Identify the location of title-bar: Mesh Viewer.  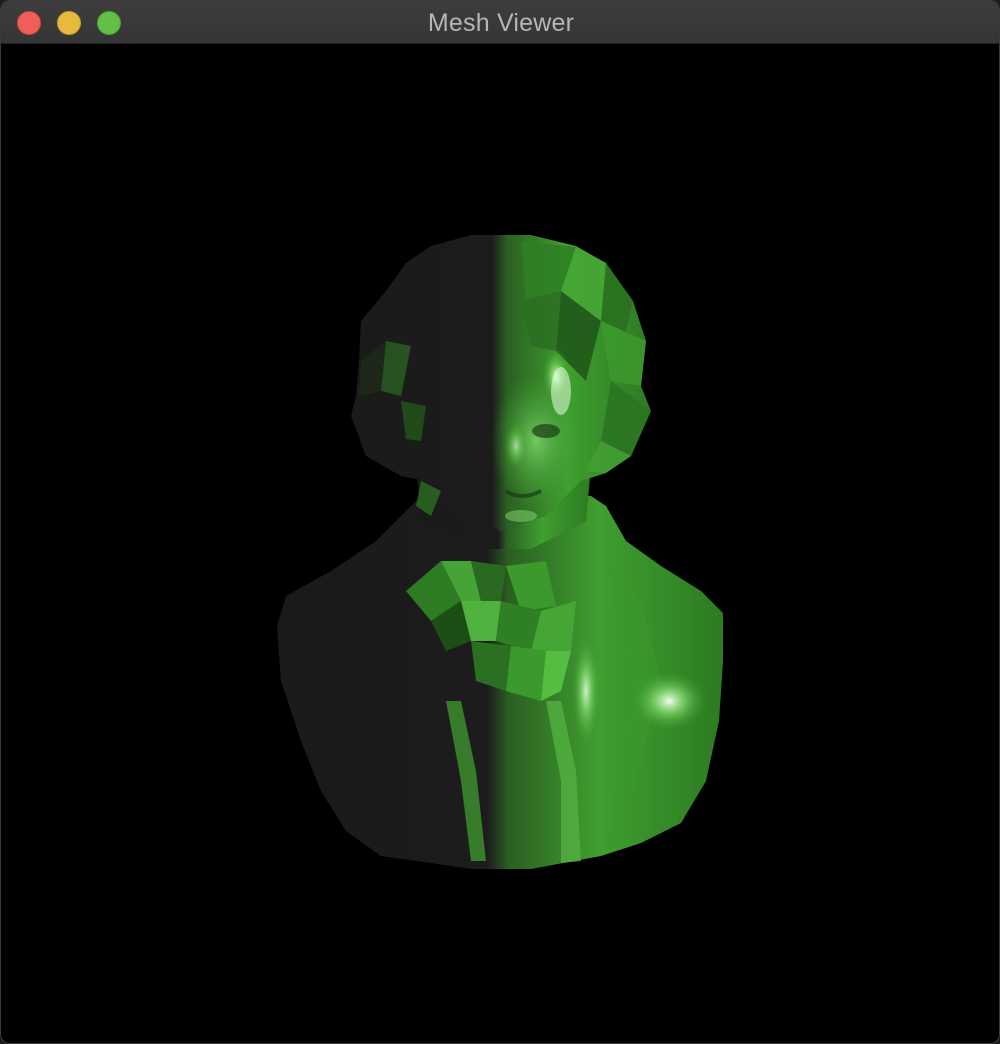
(500, 22).